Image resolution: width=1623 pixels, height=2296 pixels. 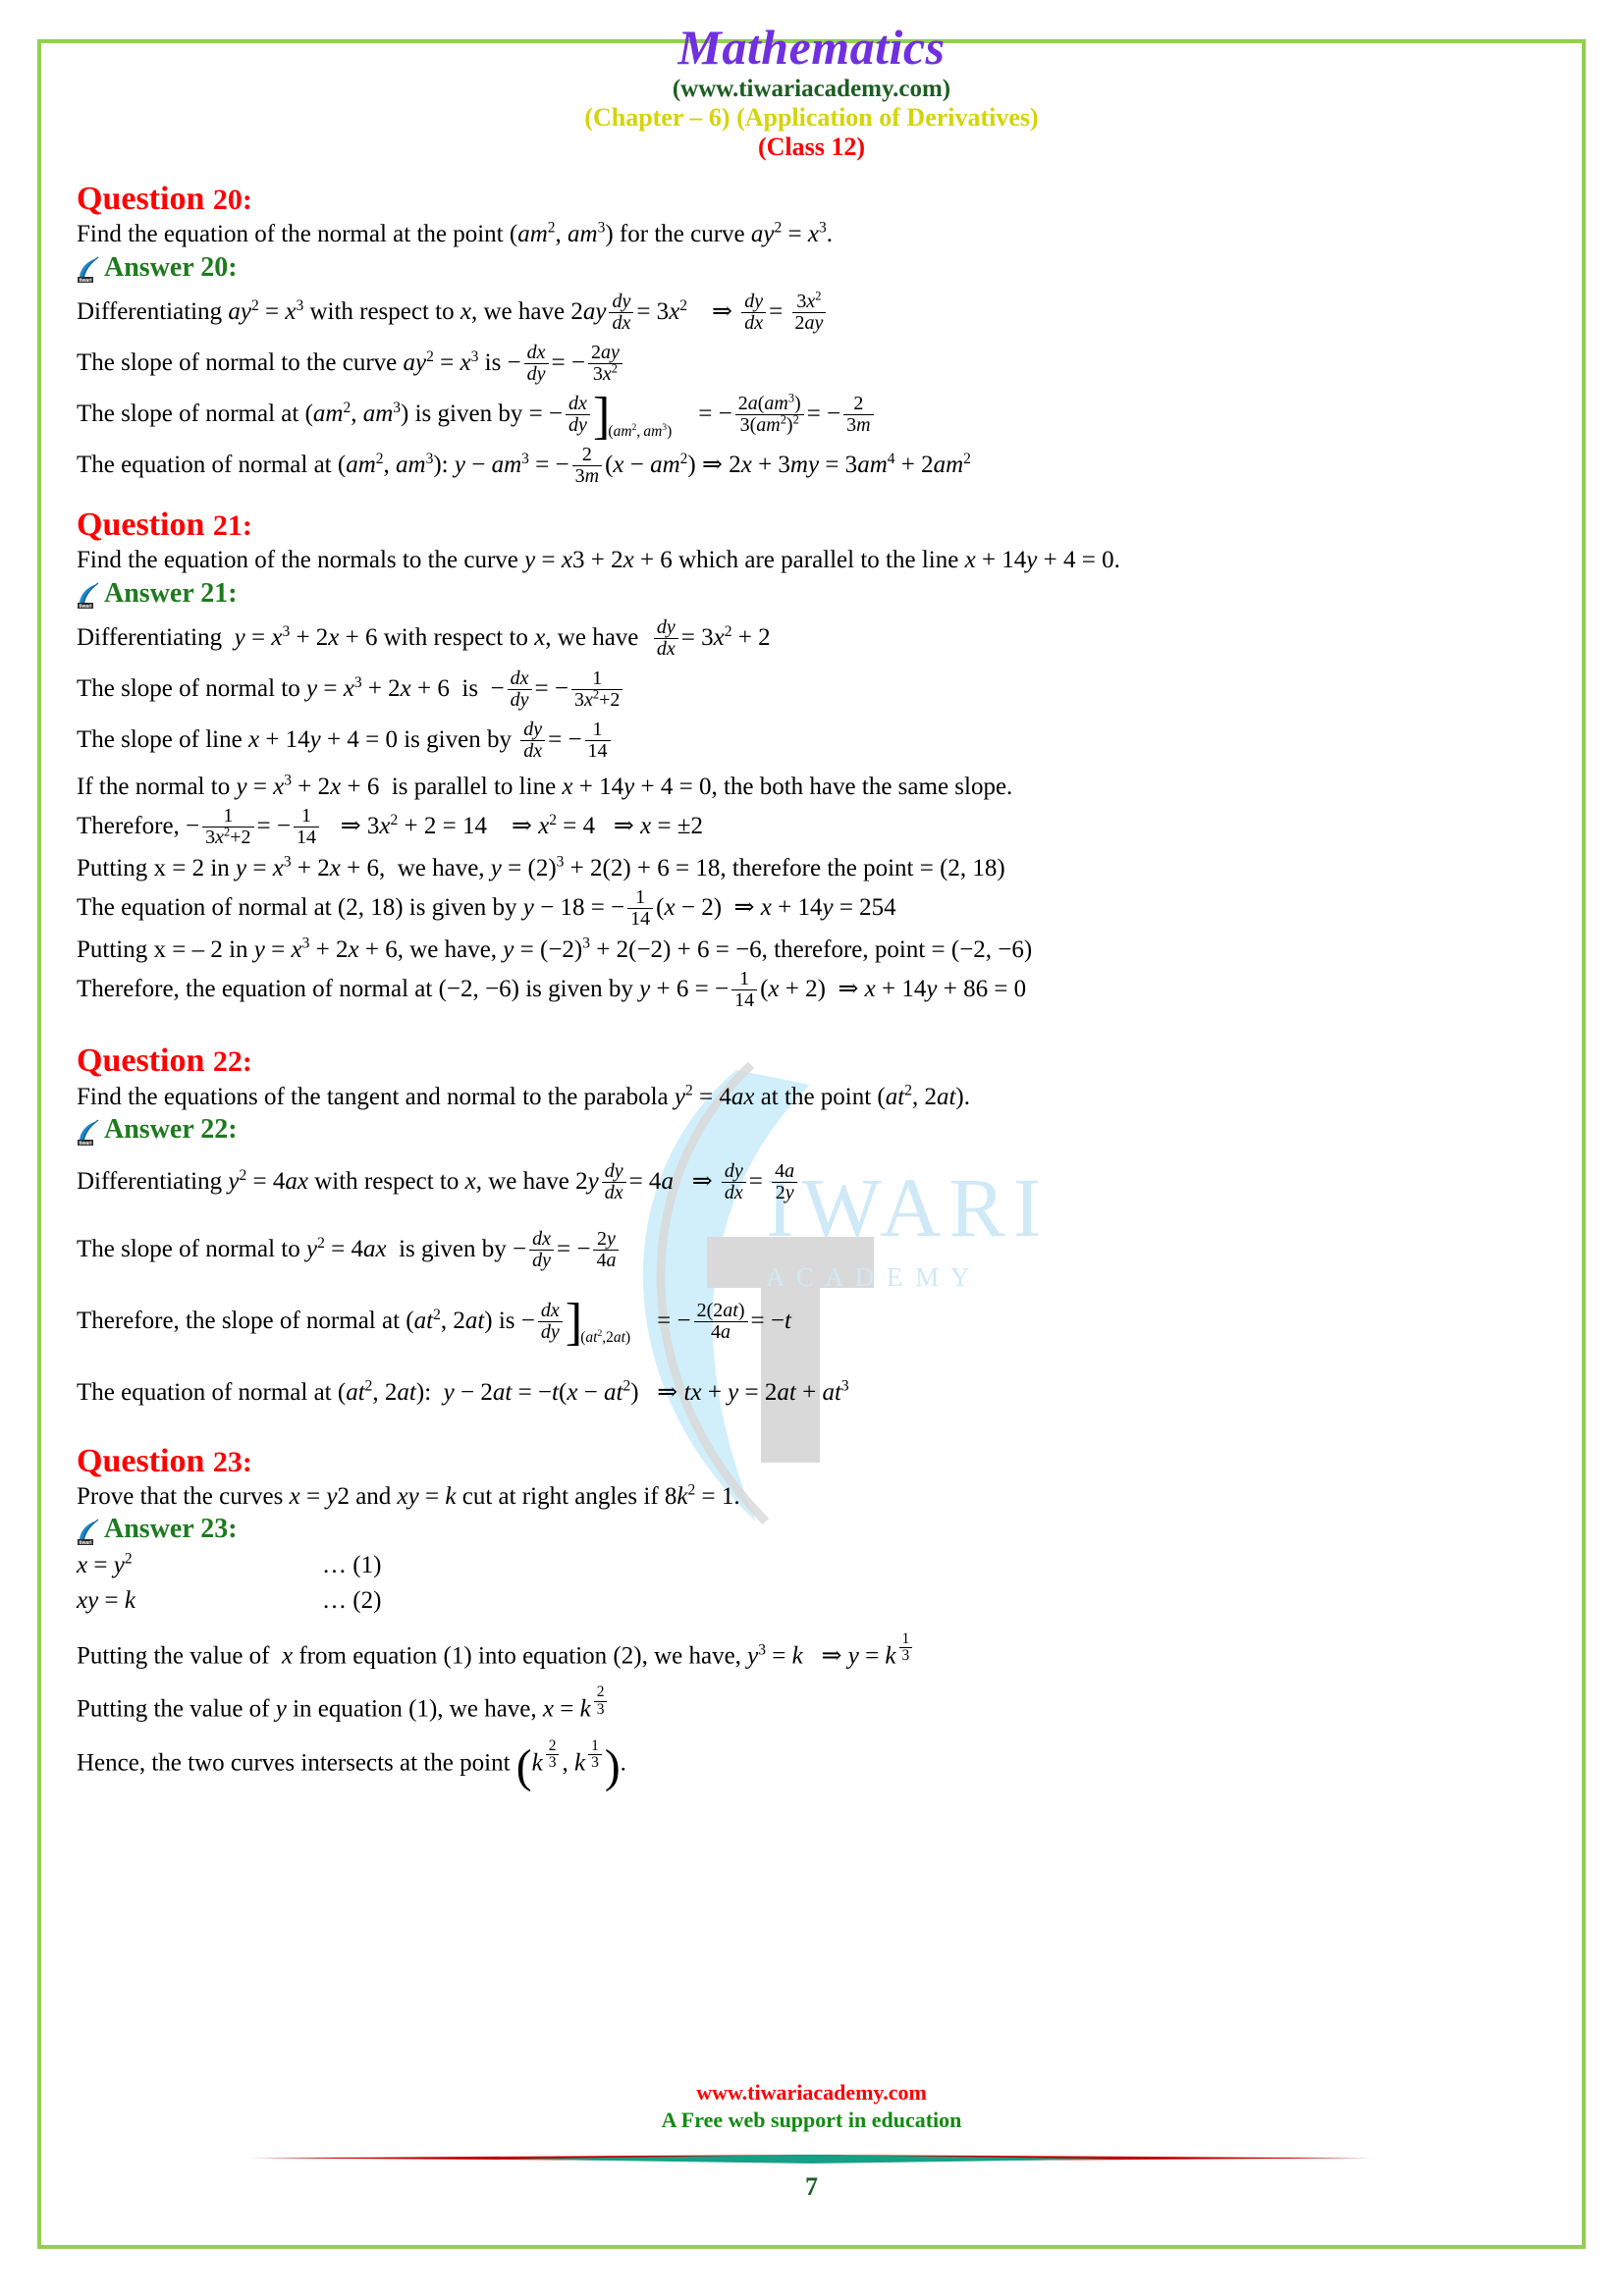 What do you see at coordinates (141, 199) in the screenshot?
I see `question-label-20: Question` at bounding box center [141, 199].